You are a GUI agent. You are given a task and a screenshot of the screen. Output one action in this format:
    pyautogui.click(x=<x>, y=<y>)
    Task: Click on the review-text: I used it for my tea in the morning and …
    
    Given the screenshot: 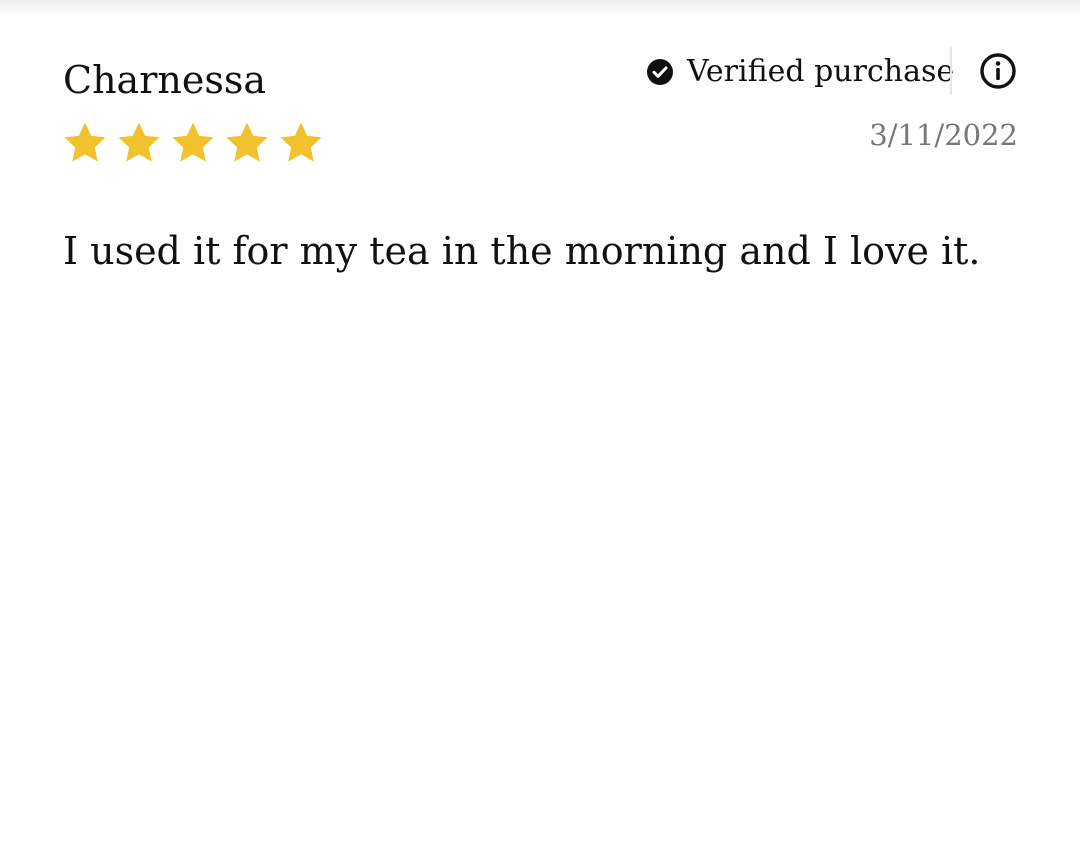 What is the action you would take?
    pyautogui.click(x=522, y=251)
    